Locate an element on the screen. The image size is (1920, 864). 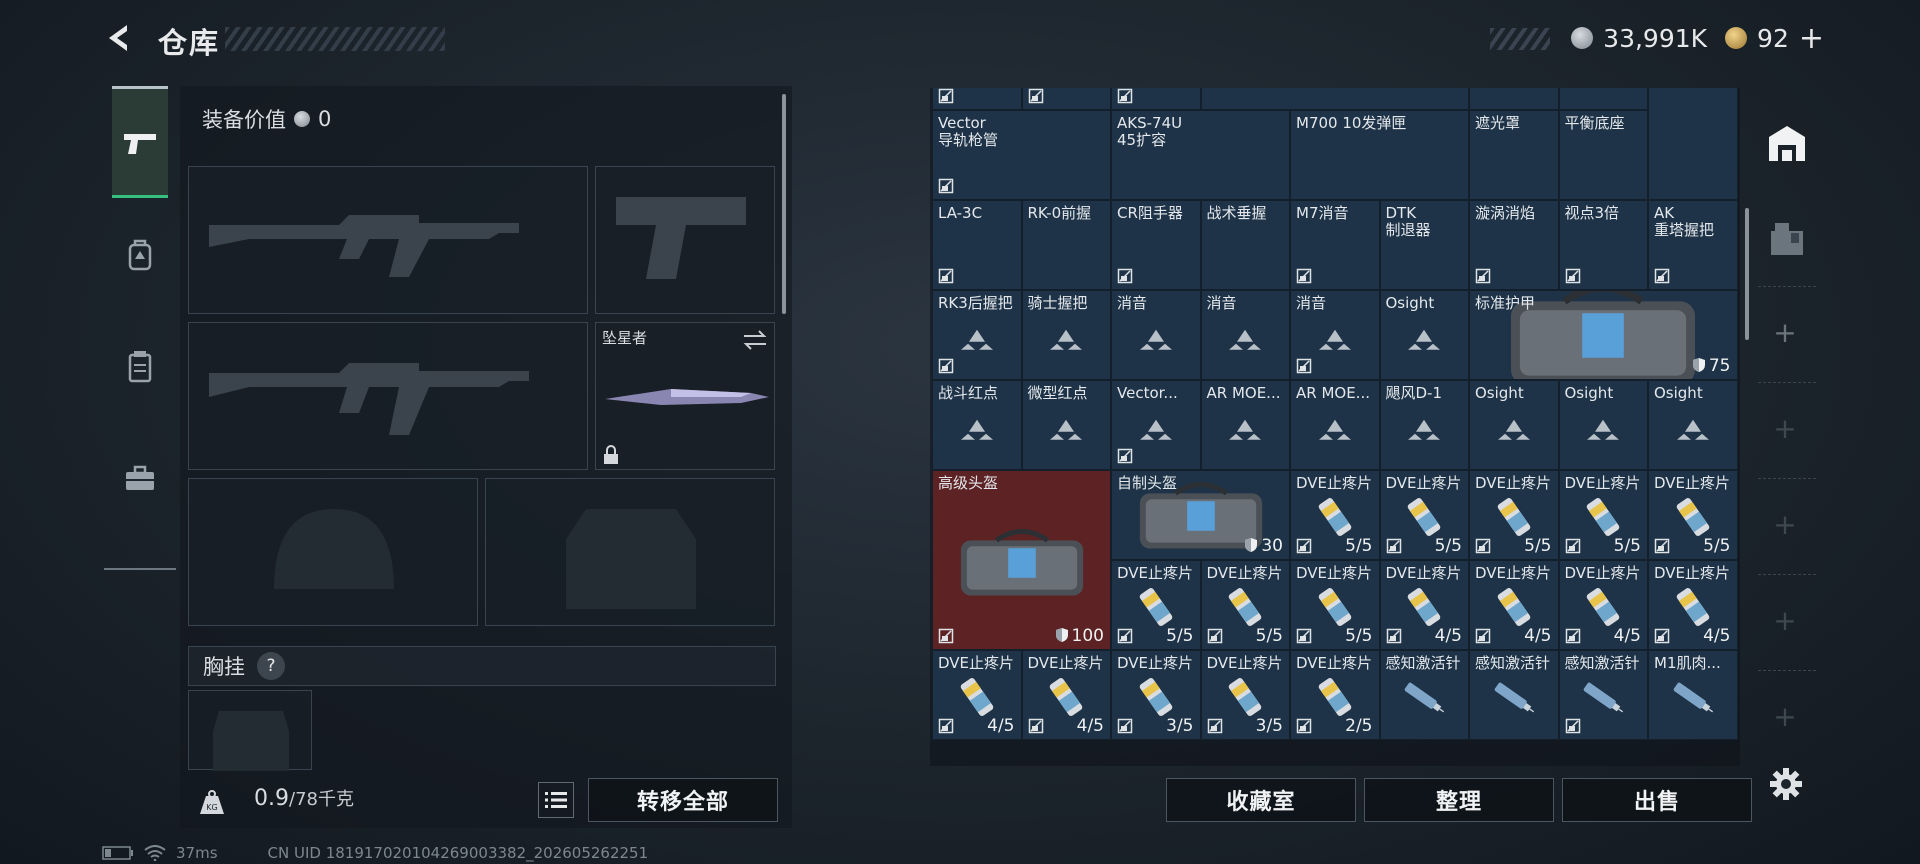
secondary-weapon-slot is located at coordinates (388, 396).